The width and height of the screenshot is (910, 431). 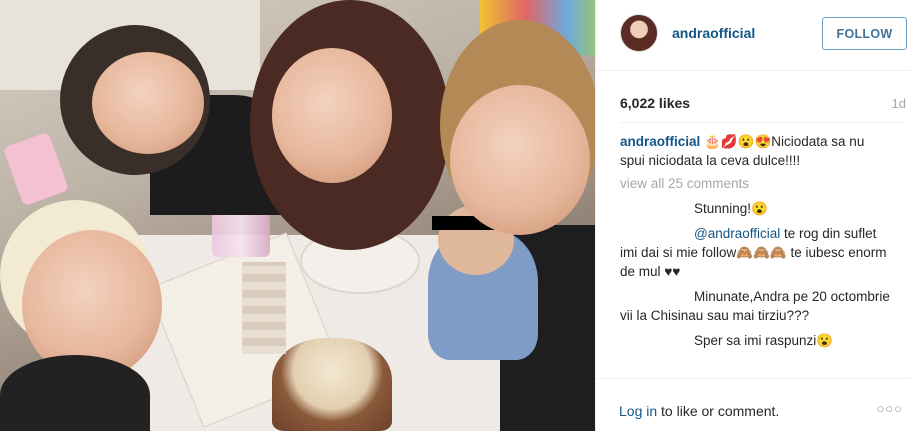 I want to click on post-footer: Log in to like or comment. ○○○, so click(x=753, y=404).